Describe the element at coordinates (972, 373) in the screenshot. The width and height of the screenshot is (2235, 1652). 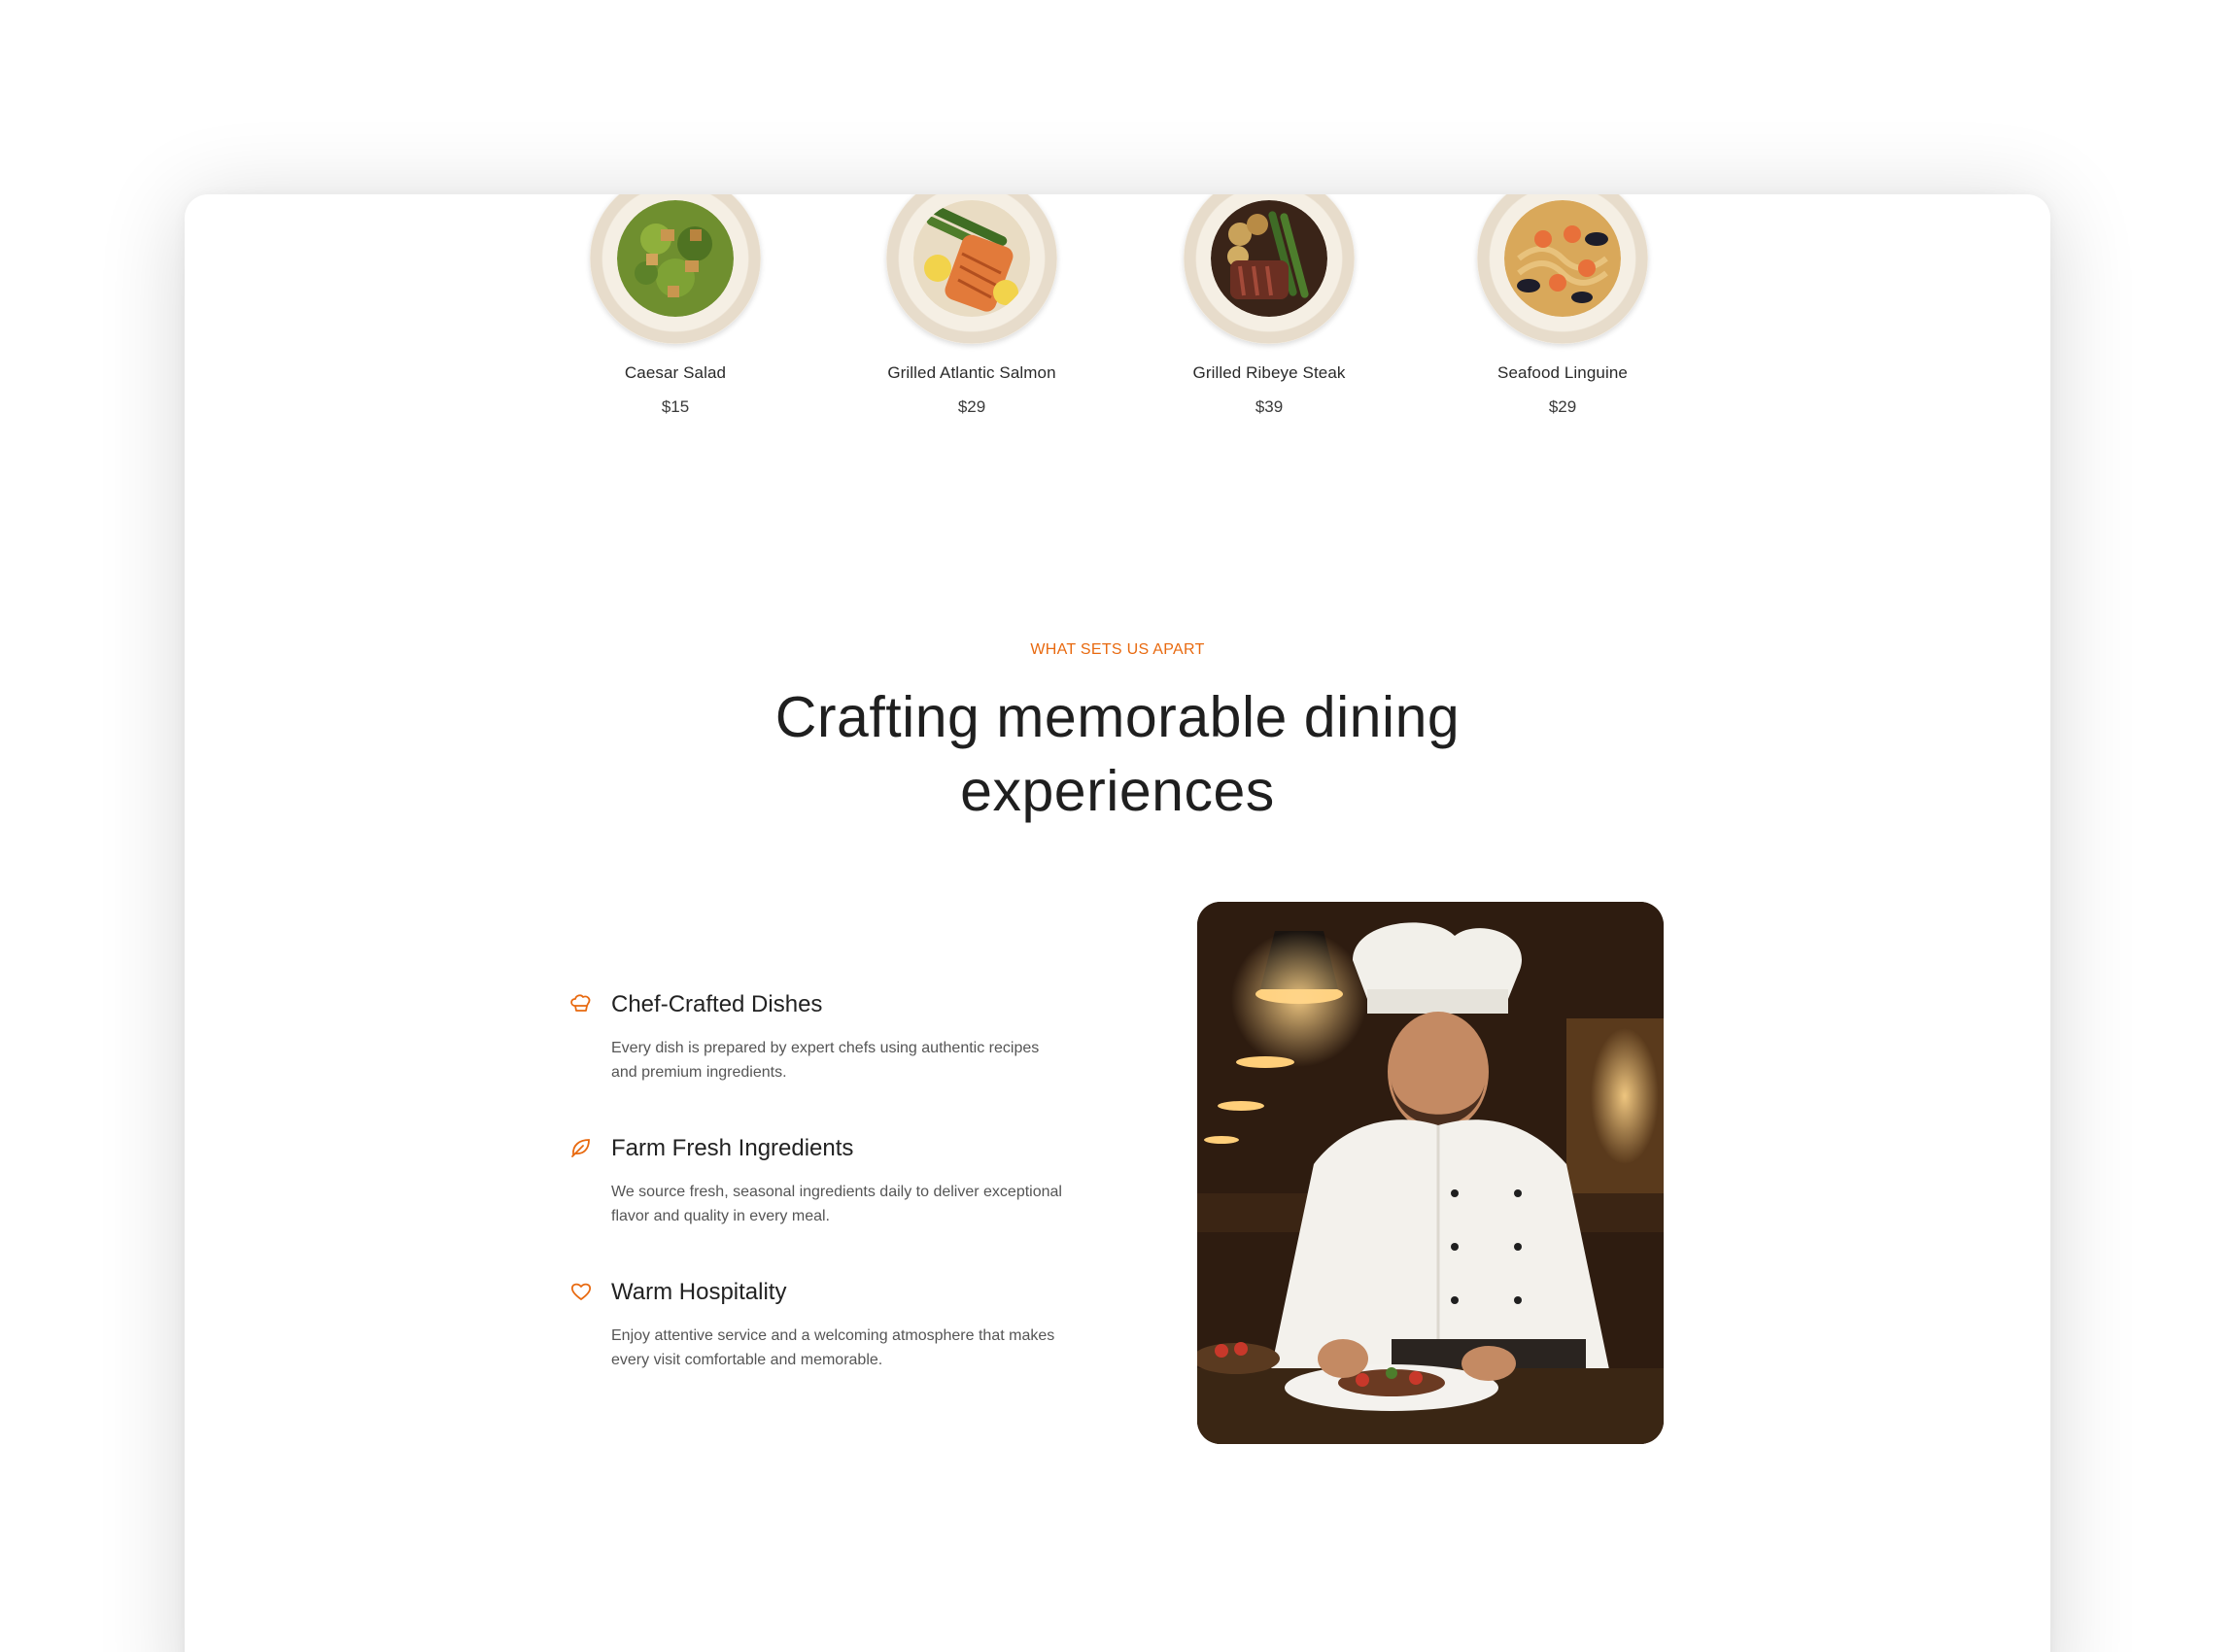
I see `dish-name: Grilled Atlantic Salmon` at that location.